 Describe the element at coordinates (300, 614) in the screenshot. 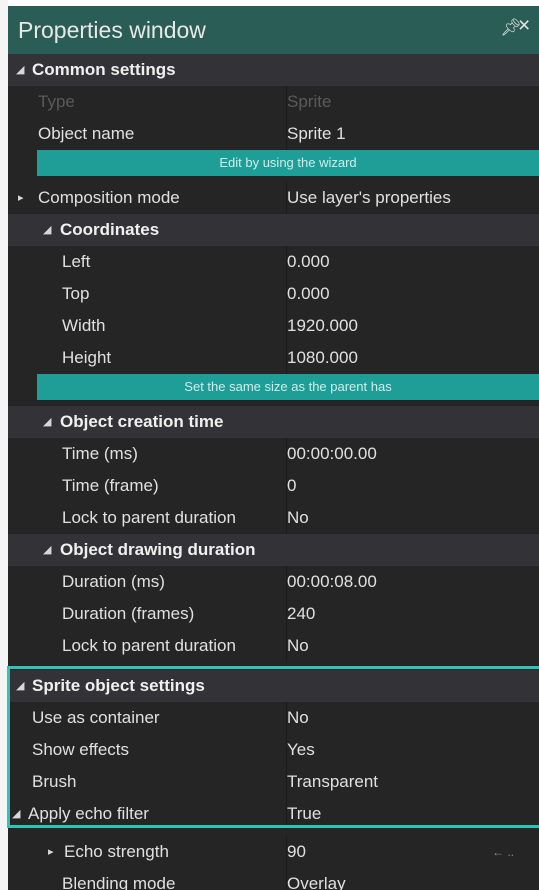

I see `property-value: 240` at that location.